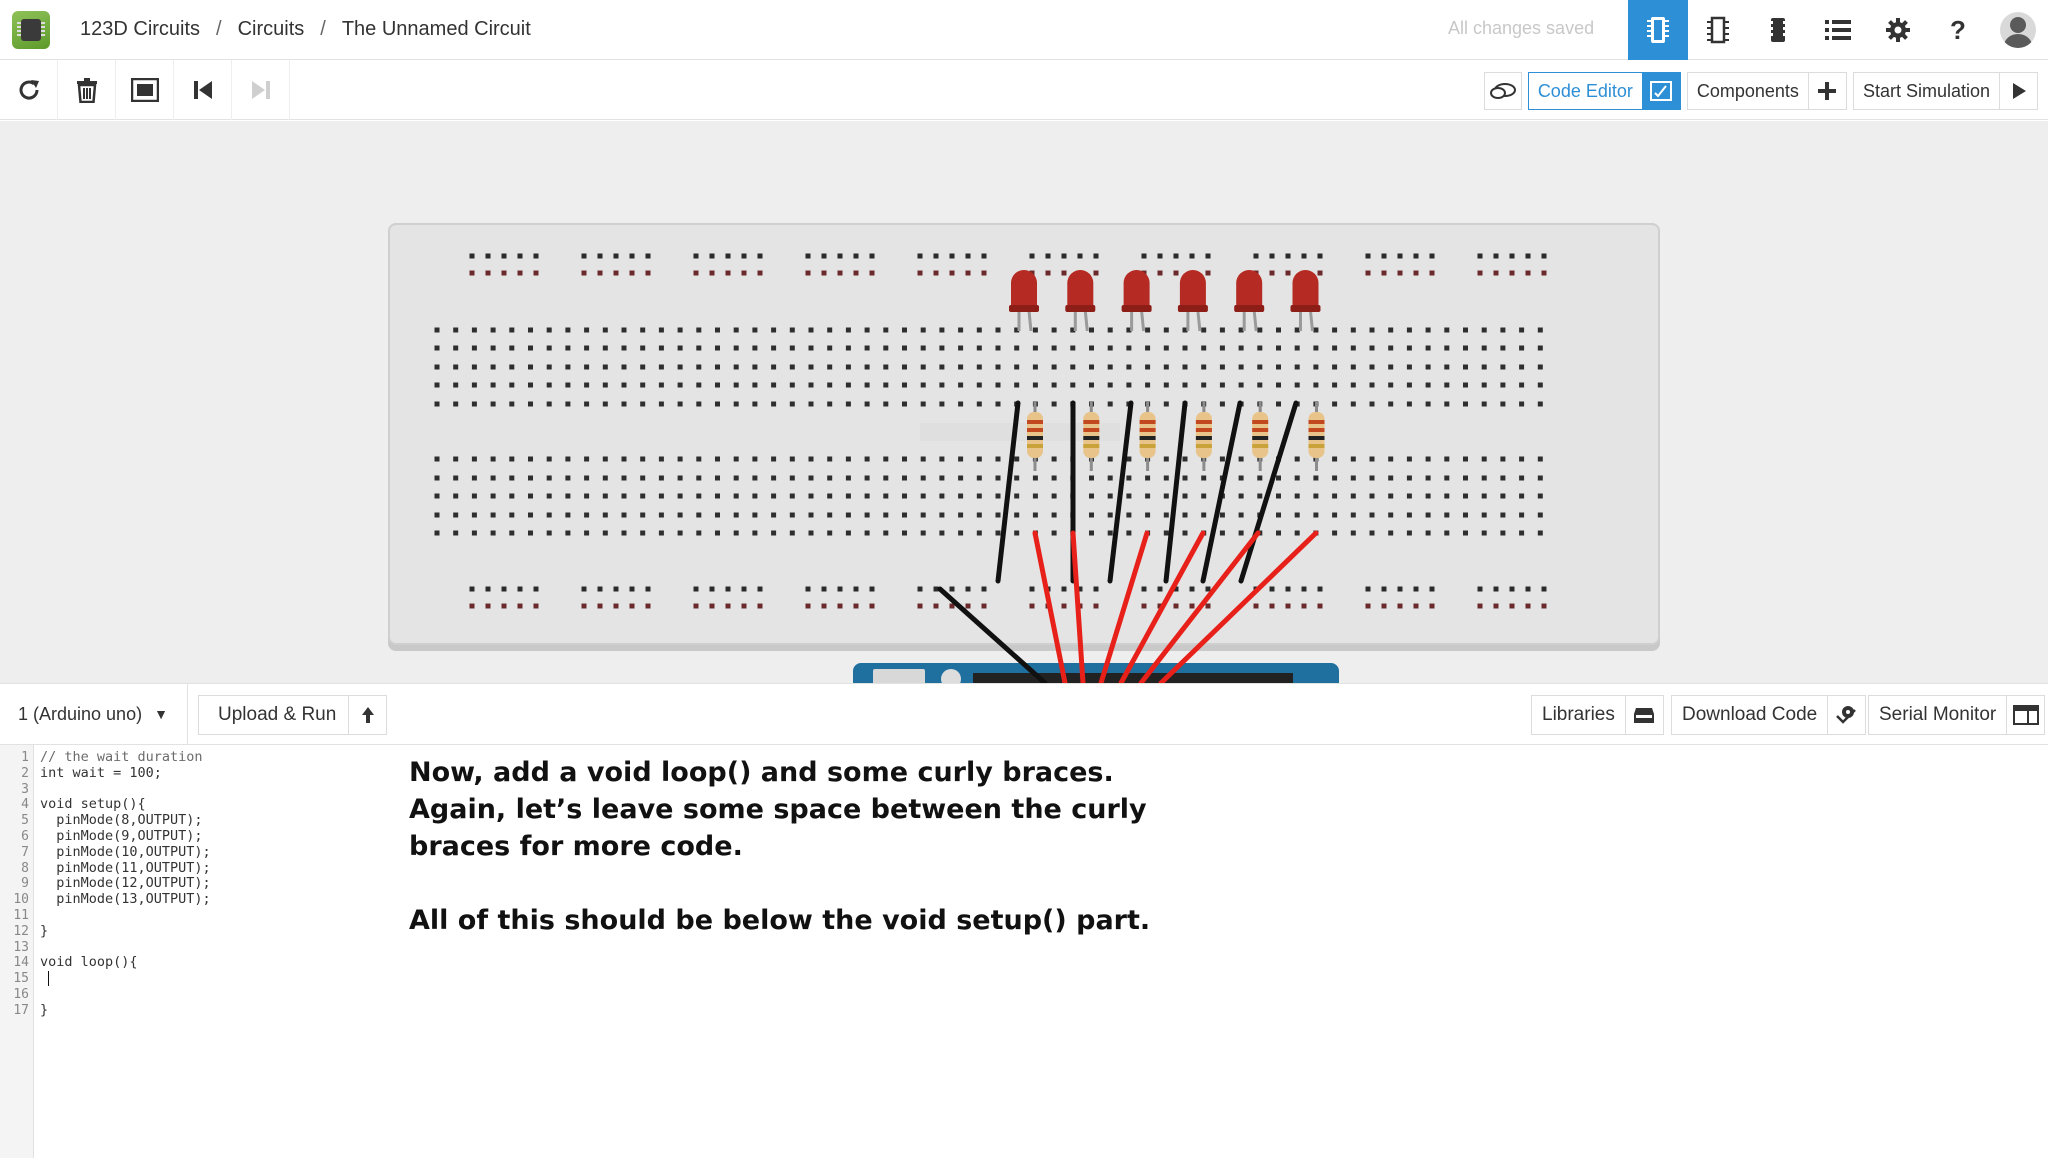 The height and width of the screenshot is (1158, 2048). What do you see at coordinates (1747, 90) in the screenshot?
I see `components-label: Components` at bounding box center [1747, 90].